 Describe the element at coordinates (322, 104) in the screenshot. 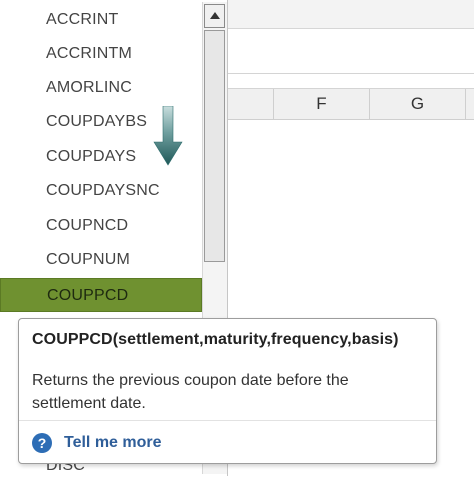

I see `column-header-f: F` at that location.